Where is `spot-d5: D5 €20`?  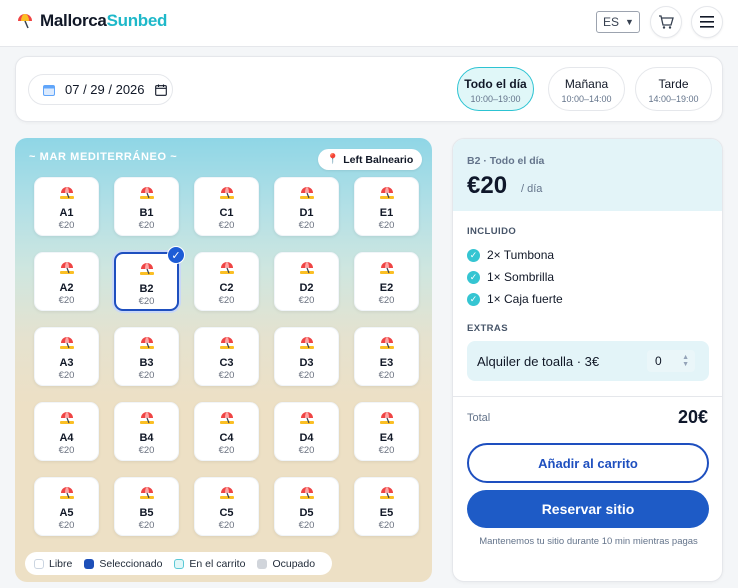 spot-d5: D5 €20 is located at coordinates (306, 506).